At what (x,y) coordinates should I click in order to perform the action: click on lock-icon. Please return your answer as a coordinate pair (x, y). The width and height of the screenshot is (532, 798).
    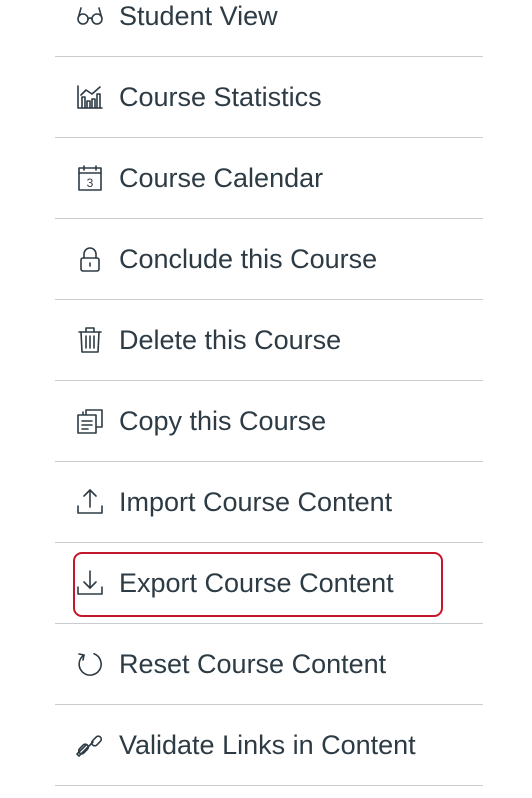
    Looking at the image, I should click on (90, 259).